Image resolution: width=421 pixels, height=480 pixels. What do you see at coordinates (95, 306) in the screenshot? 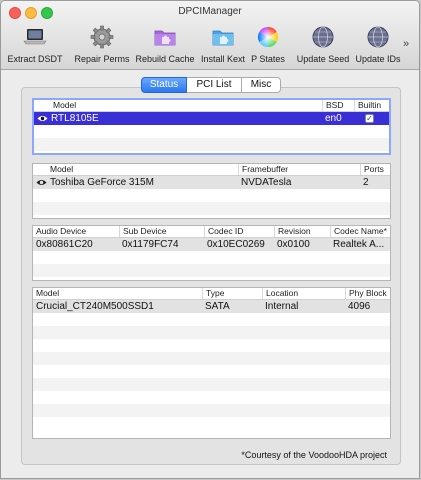
I see `storage-model-cell: Crucial_CT240M500SSD1` at bounding box center [95, 306].